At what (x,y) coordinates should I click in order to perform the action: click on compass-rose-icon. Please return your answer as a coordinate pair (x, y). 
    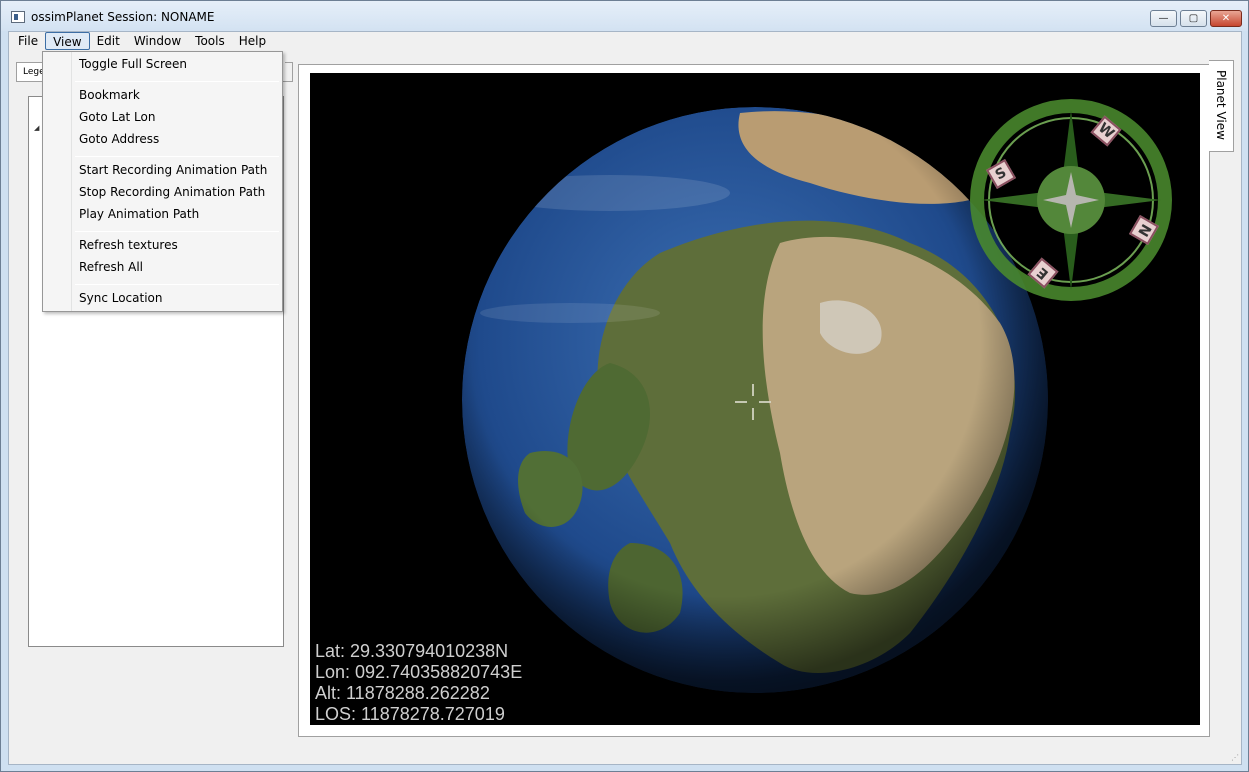
    Looking at the image, I should click on (1071, 200).